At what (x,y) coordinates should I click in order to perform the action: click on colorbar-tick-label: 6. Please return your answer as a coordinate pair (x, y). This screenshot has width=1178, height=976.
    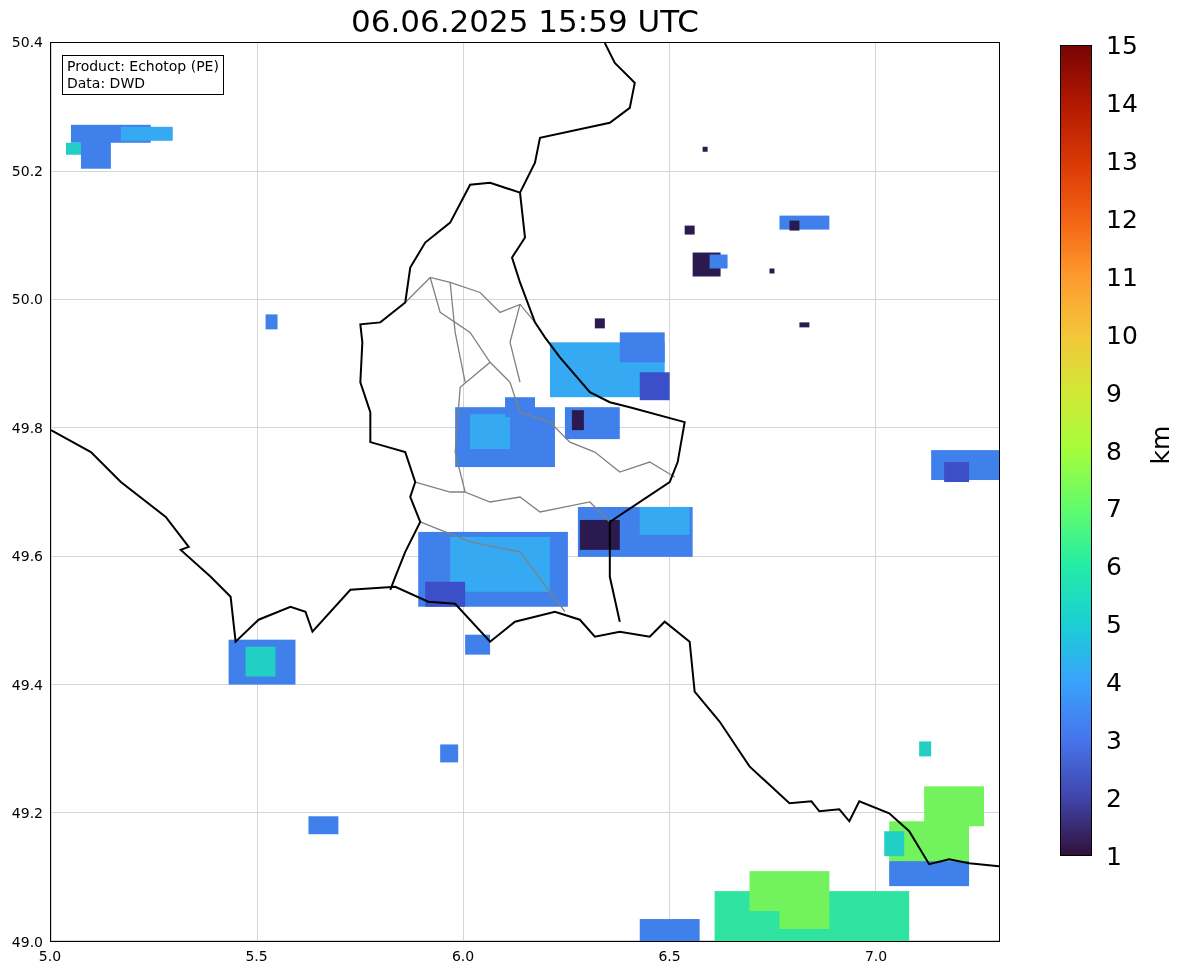
    Looking at the image, I should click on (1114, 566).